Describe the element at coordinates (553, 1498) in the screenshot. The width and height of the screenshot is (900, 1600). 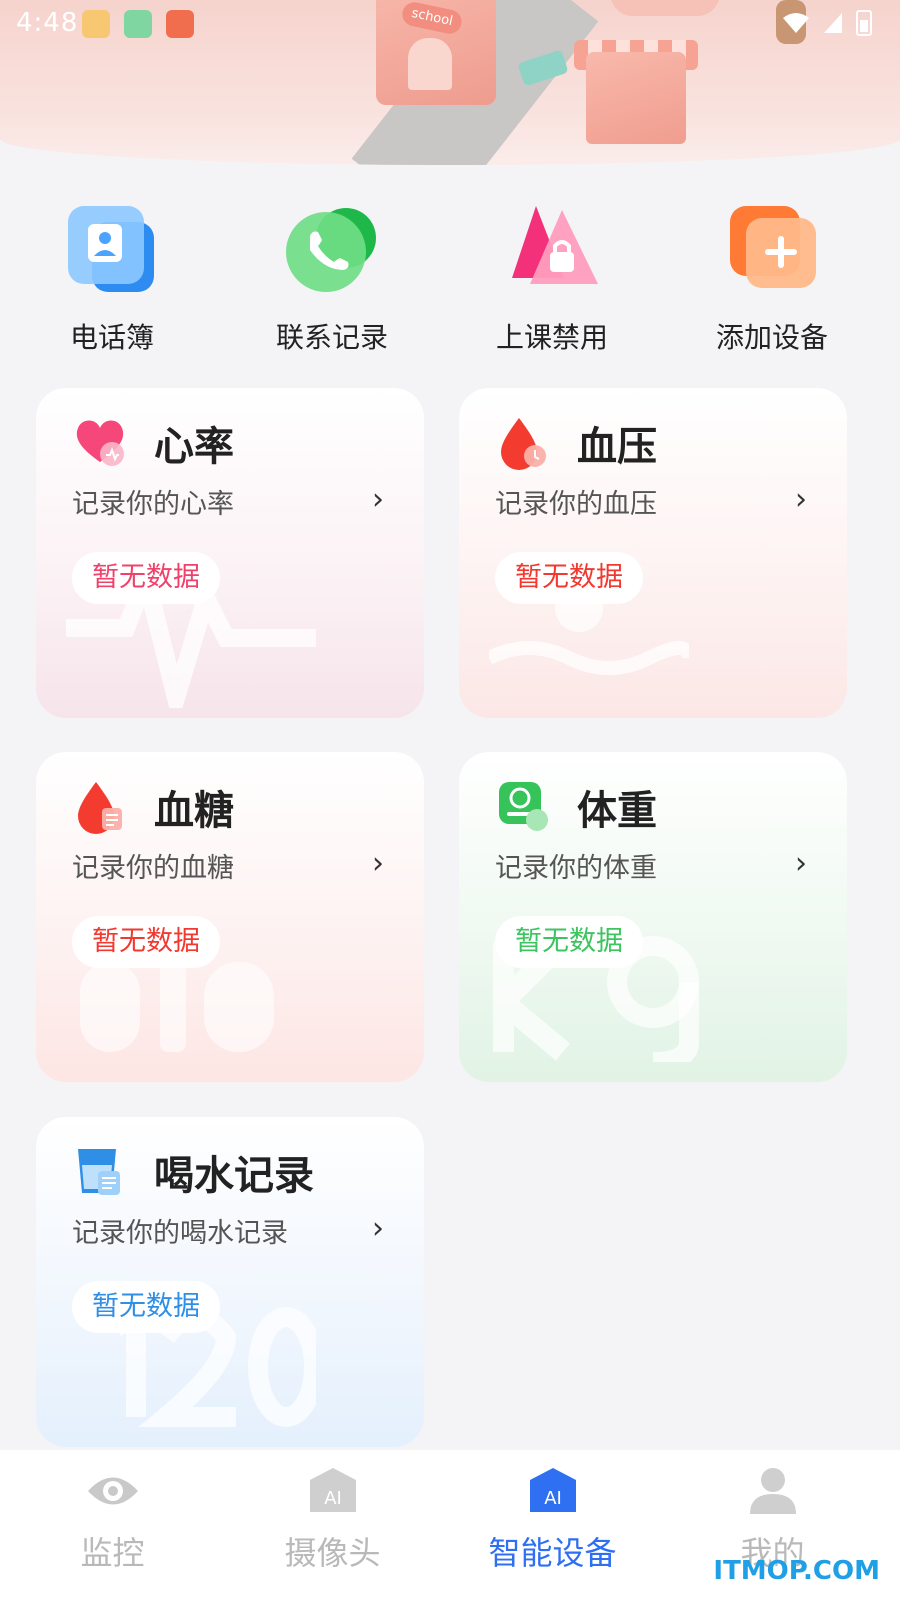
I see `ai-device-icon-text: AI` at that location.